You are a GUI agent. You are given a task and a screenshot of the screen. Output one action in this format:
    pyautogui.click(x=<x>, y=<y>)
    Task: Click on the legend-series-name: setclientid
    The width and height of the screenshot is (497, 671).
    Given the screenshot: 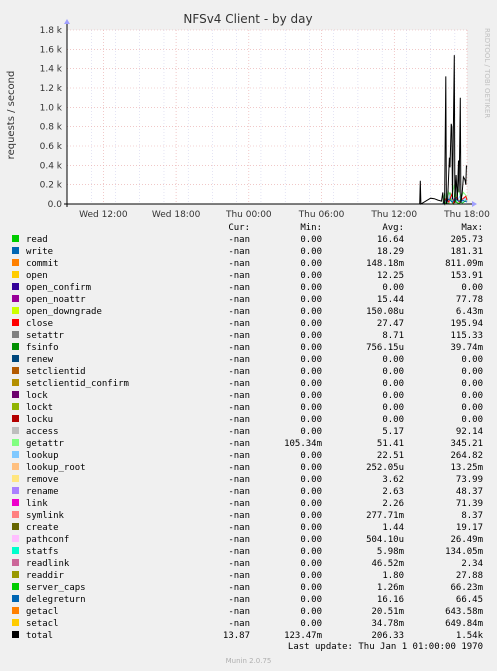 What is the action you would take?
    pyautogui.click(x=56, y=372)
    